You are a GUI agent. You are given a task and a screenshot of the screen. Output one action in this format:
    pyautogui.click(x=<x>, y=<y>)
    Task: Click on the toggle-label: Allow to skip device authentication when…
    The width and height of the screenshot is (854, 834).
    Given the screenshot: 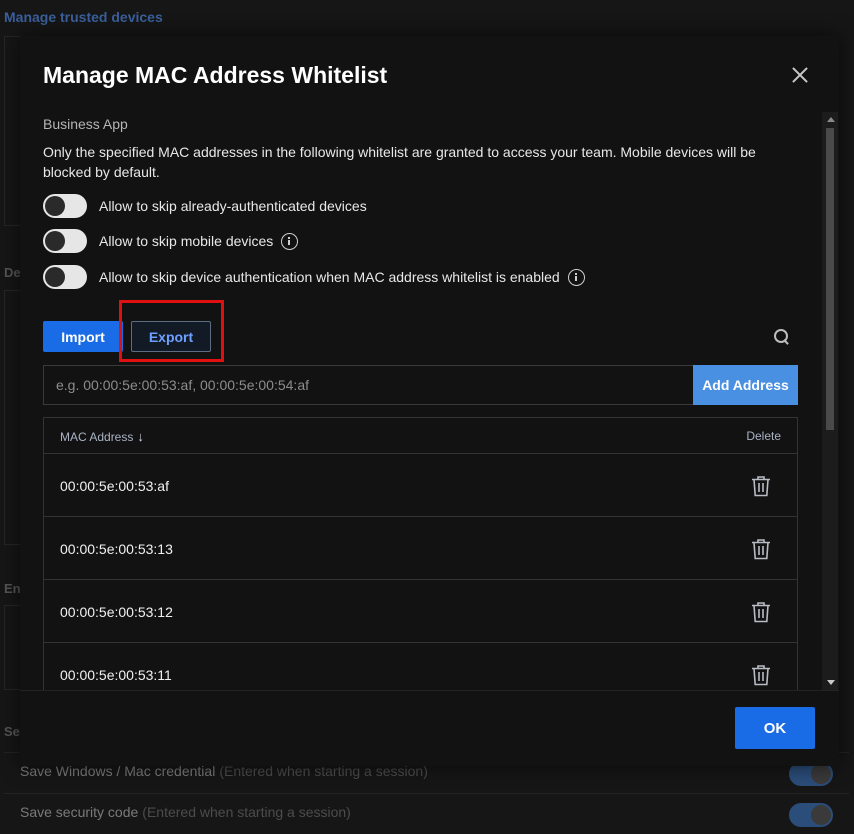 What is the action you would take?
    pyautogui.click(x=329, y=277)
    